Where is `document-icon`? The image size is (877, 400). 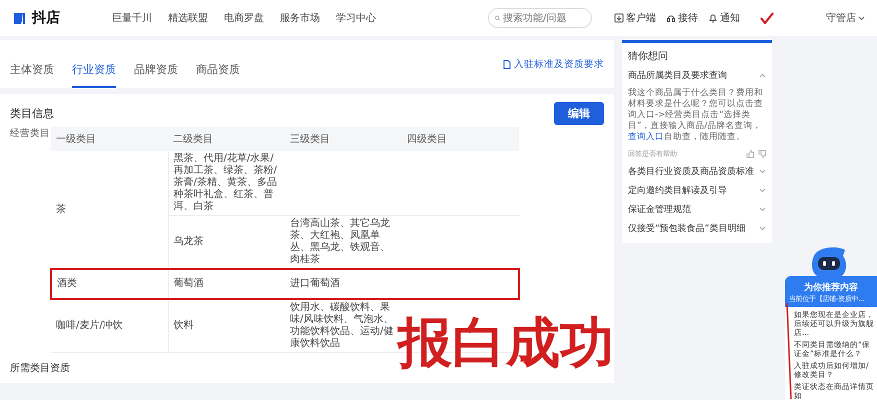 document-icon is located at coordinates (507, 64).